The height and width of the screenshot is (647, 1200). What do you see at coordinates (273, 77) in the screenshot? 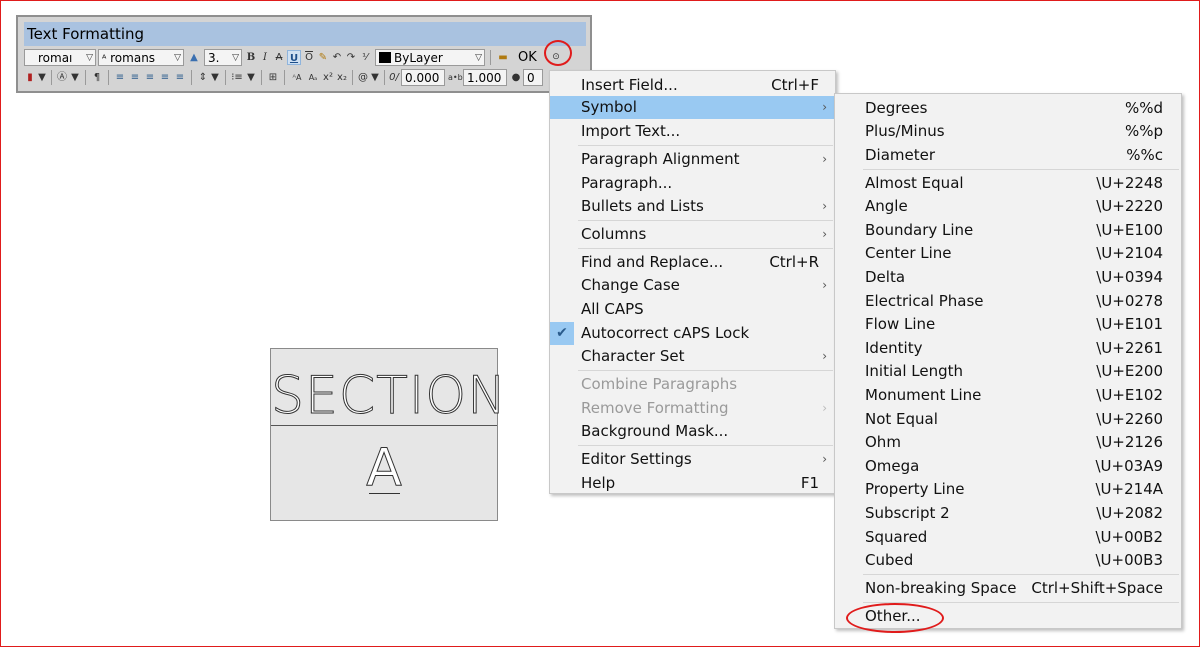
I see `insert-field-icon: ⊞` at bounding box center [273, 77].